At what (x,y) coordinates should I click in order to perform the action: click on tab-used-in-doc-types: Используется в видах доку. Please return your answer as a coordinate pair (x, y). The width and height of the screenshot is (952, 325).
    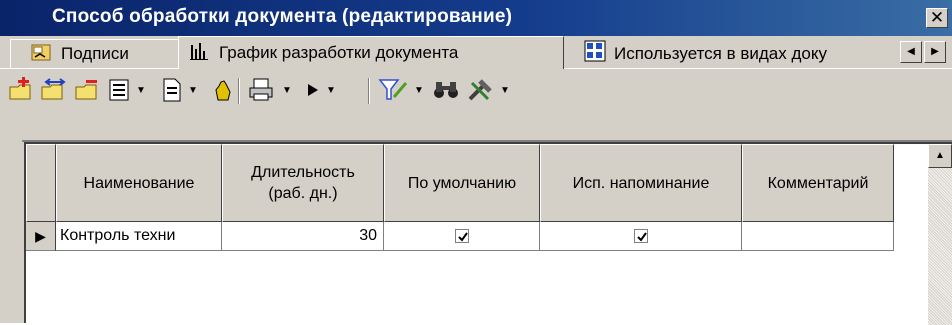
    Looking at the image, I should click on (729, 53).